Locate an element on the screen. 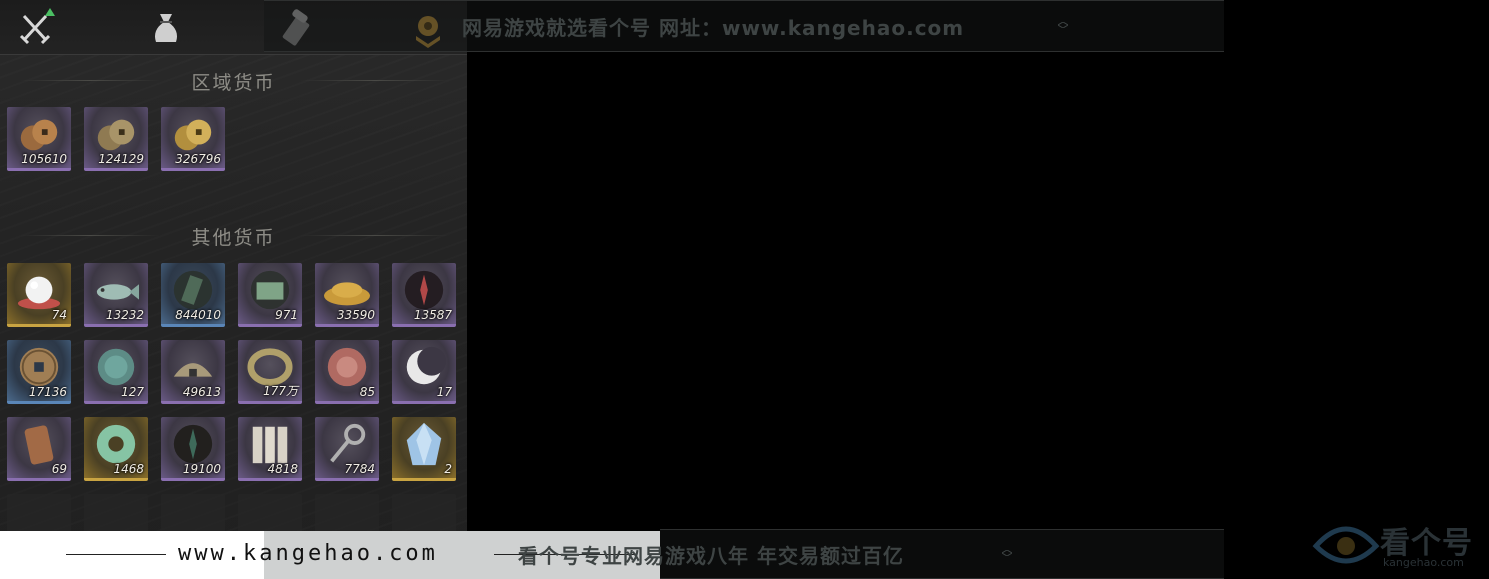 Image resolution: width=1489 pixels, height=579 pixels. red-feather-icon is located at coordinates (424, 290).